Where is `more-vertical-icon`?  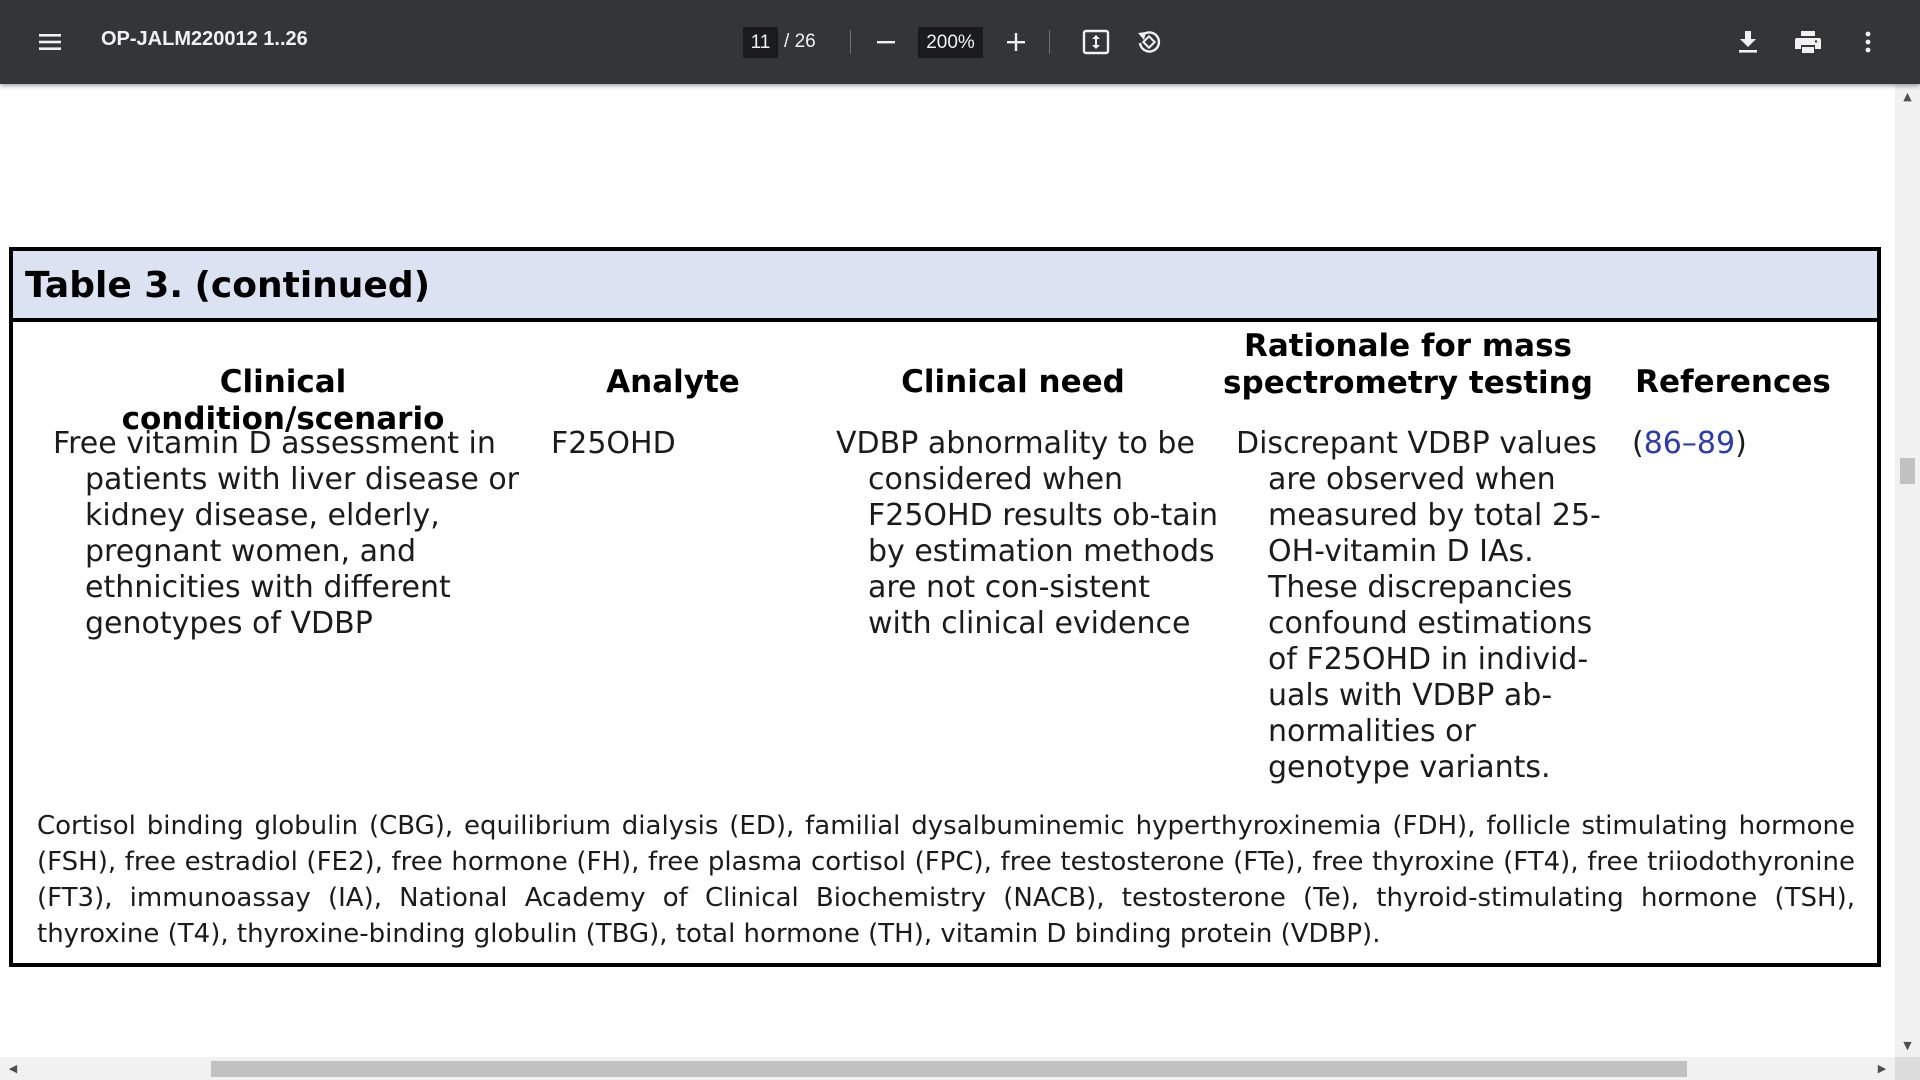 more-vertical-icon is located at coordinates (1868, 42).